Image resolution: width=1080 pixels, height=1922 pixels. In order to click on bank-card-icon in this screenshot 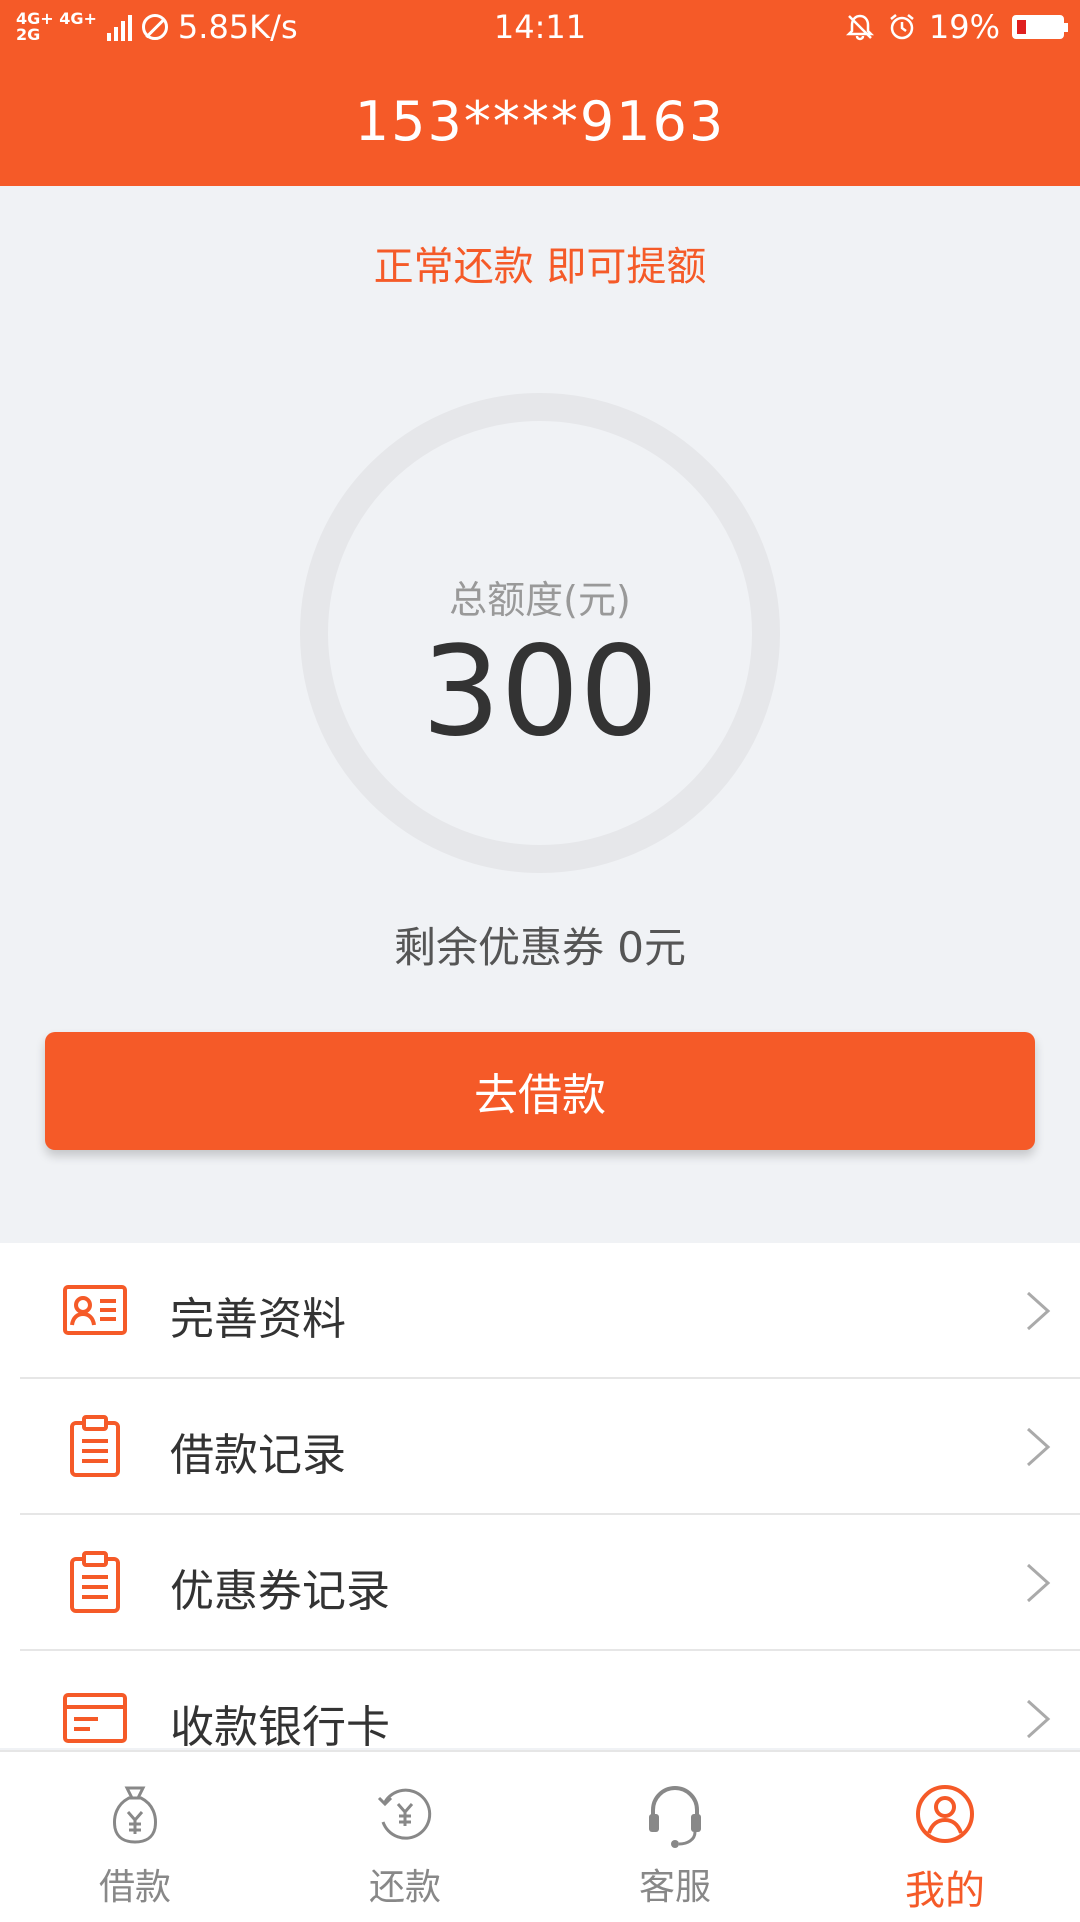, I will do `click(95, 1718)`.